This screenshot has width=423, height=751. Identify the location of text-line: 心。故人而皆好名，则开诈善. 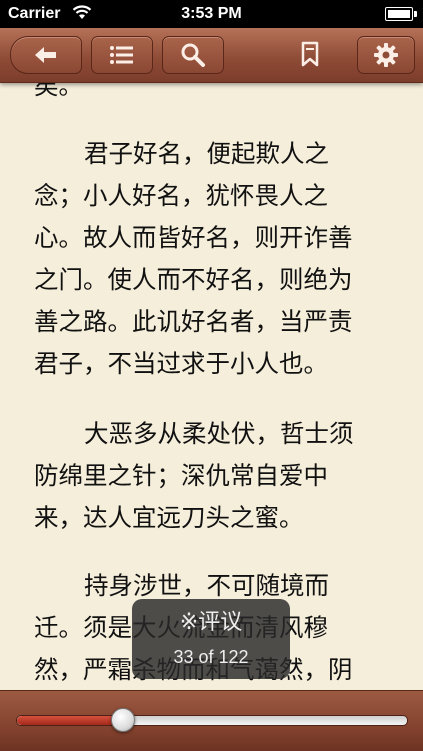
(193, 237).